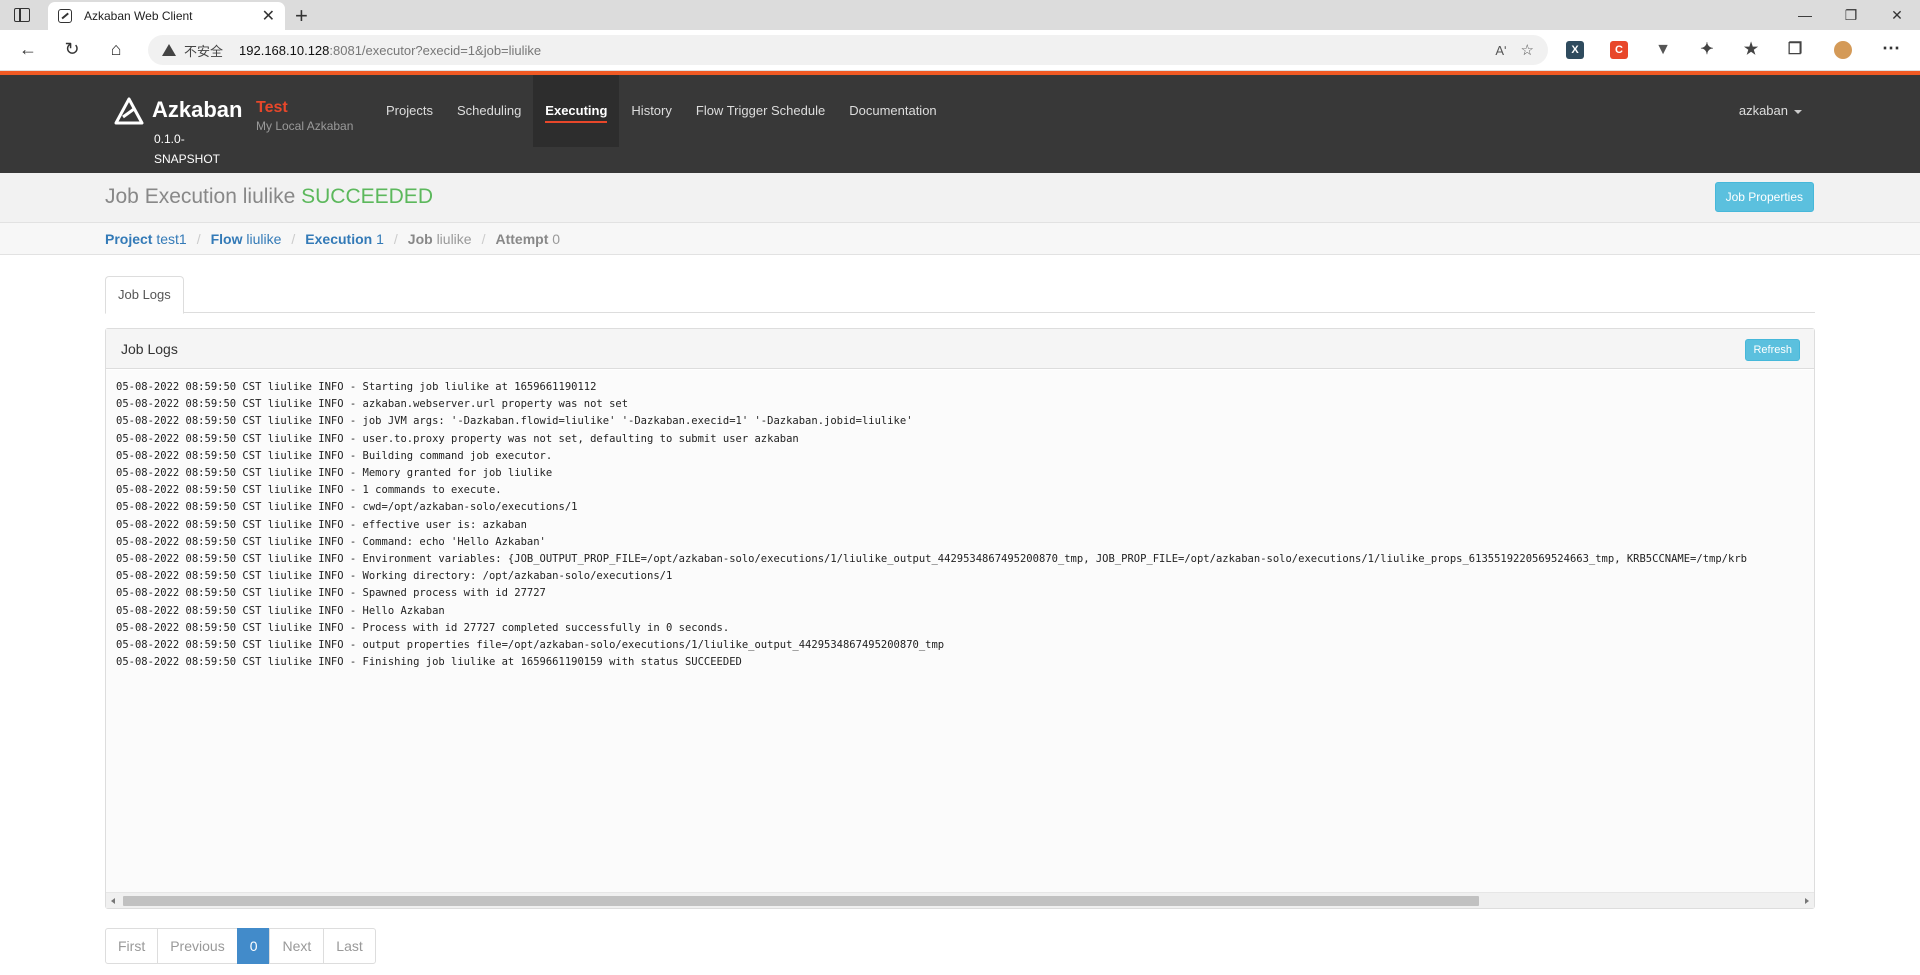 Image resolution: width=1920 pixels, height=975 pixels. What do you see at coordinates (1805, 15) in the screenshot?
I see `minimize-icon: —` at bounding box center [1805, 15].